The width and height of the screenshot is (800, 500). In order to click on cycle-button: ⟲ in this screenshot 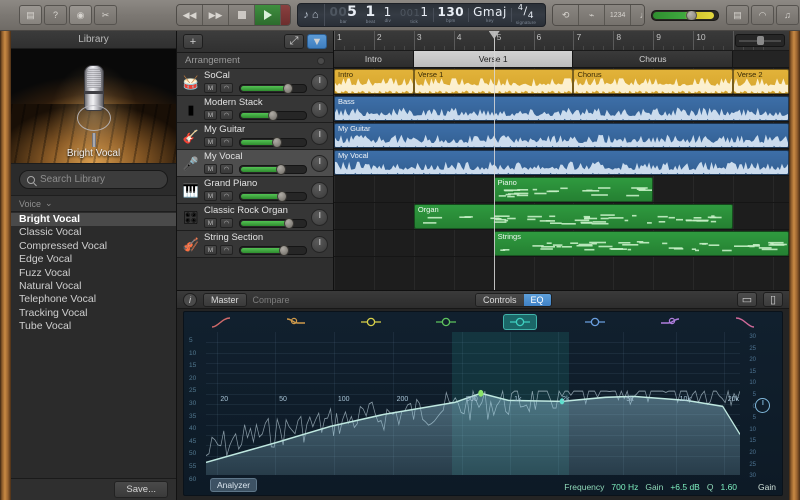, I will do `click(566, 15)`.